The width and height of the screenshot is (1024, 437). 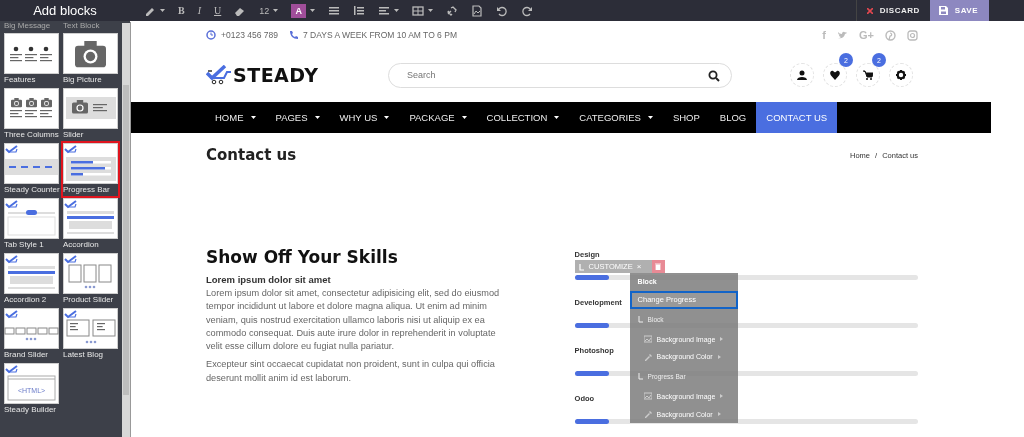 I want to click on block-label: Brand Slider, so click(x=27, y=355).